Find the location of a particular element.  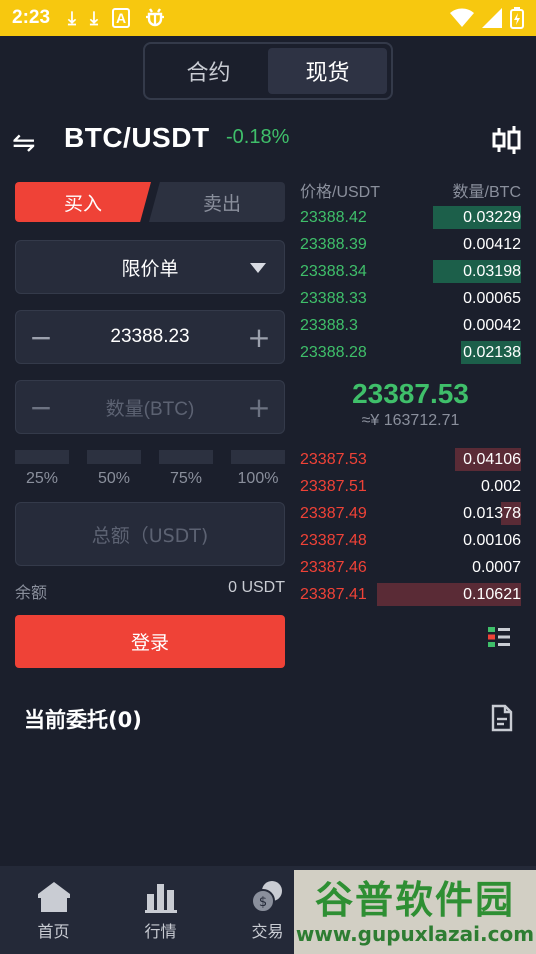

row-quantity: 0.00106 is located at coordinates (492, 540).